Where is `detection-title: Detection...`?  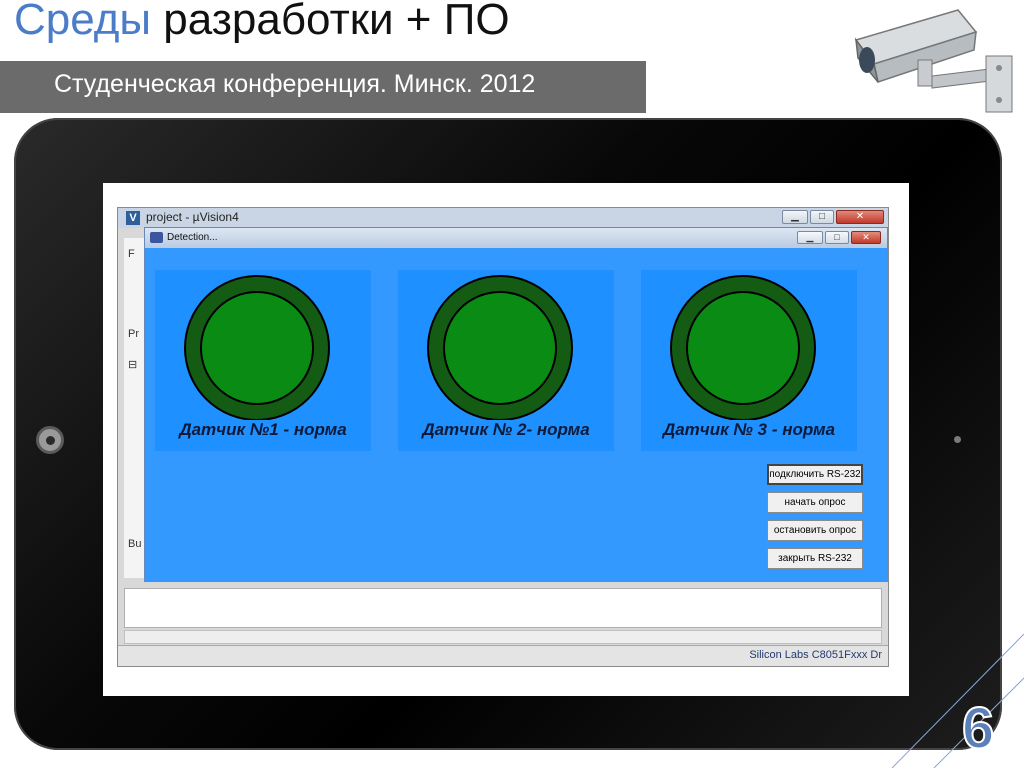
detection-title: Detection... is located at coordinates (192, 237).